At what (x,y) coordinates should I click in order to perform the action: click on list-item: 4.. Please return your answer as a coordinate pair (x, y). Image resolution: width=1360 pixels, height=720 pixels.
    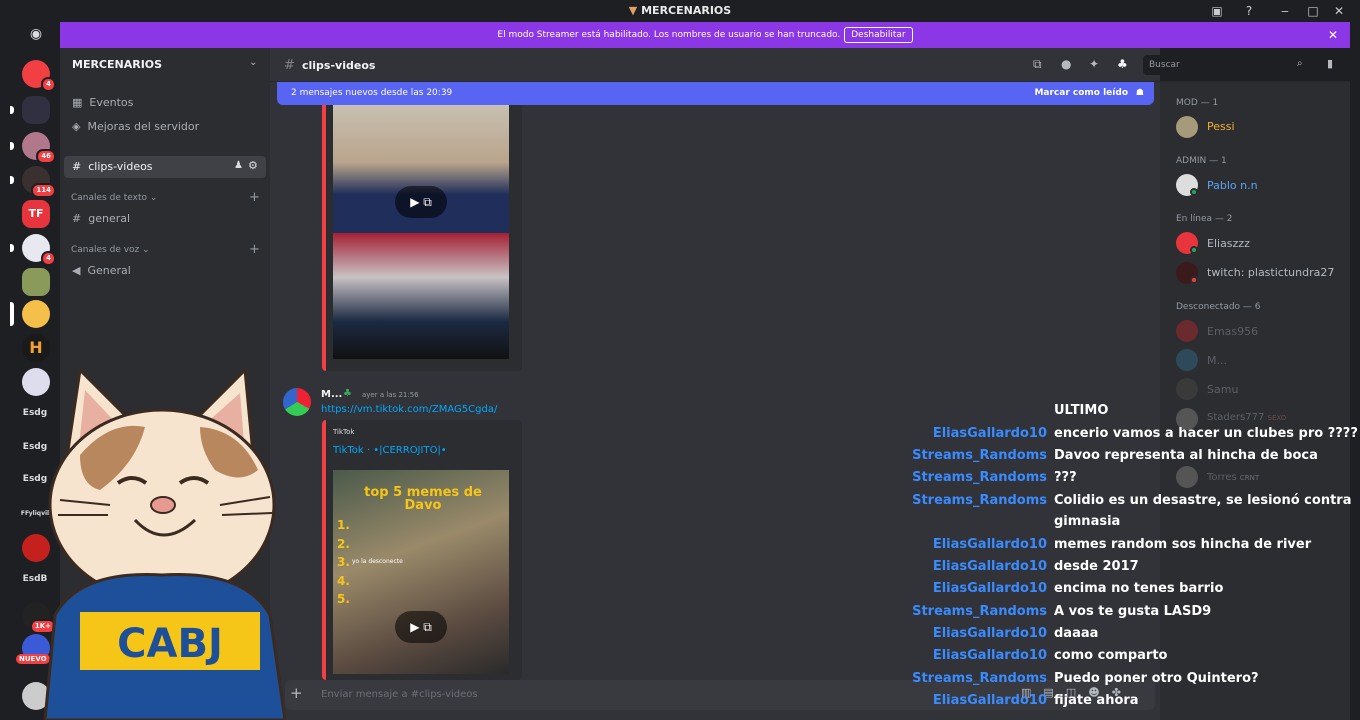
    Looking at the image, I should click on (343, 580).